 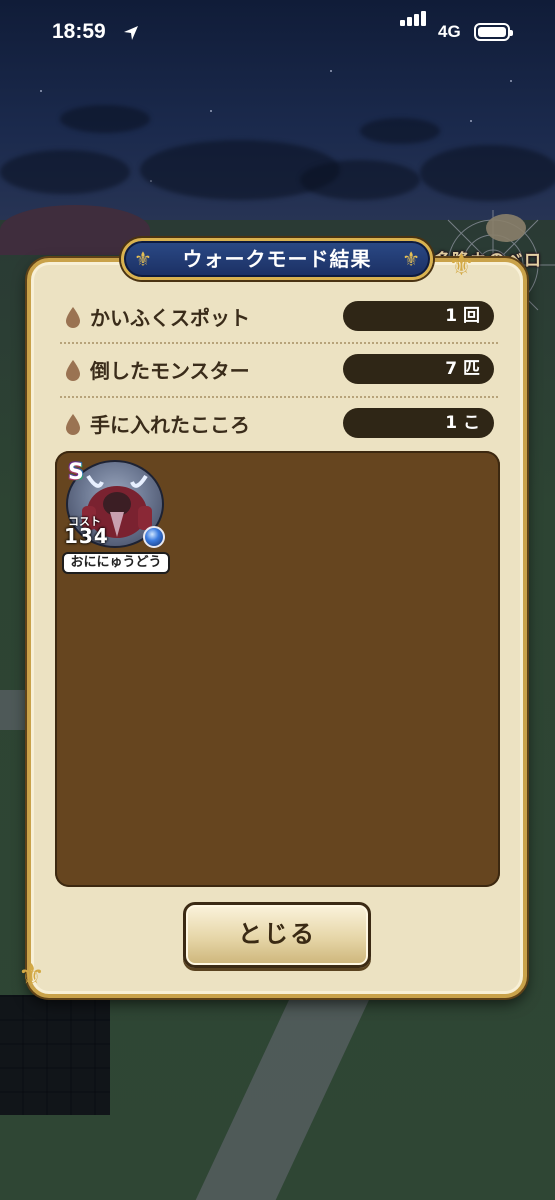 I want to click on dialog-title: ウォークモード結果, so click(x=277, y=259).